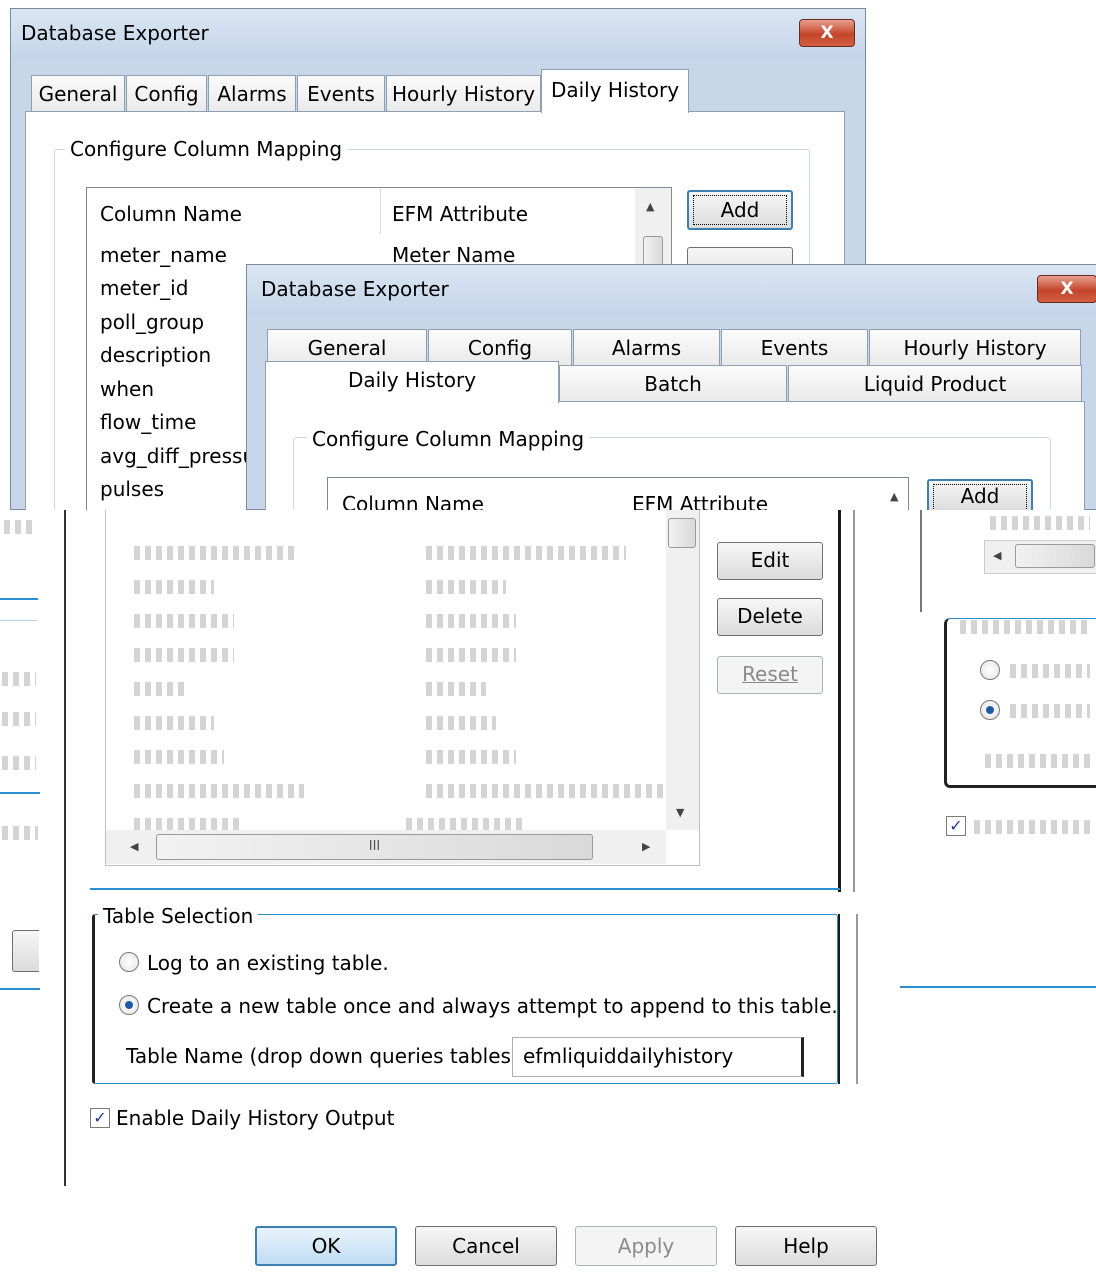 Image resolution: width=1096 pixels, height=1278 pixels. I want to click on list-item: avg_diff_pressu, so click(177, 456).